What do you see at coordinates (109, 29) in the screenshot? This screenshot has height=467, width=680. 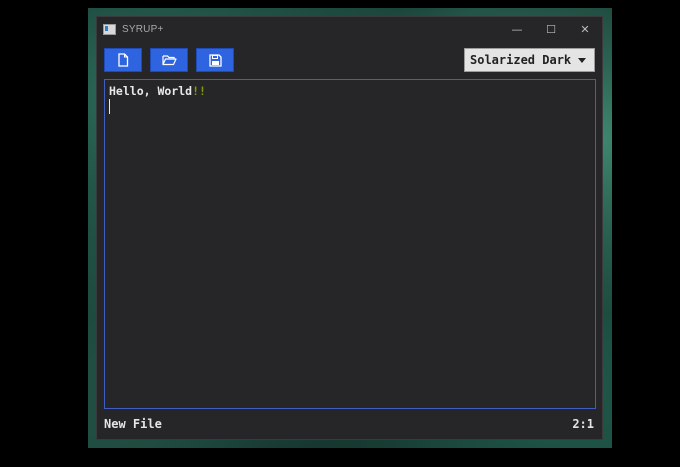 I see `app-icon` at bounding box center [109, 29].